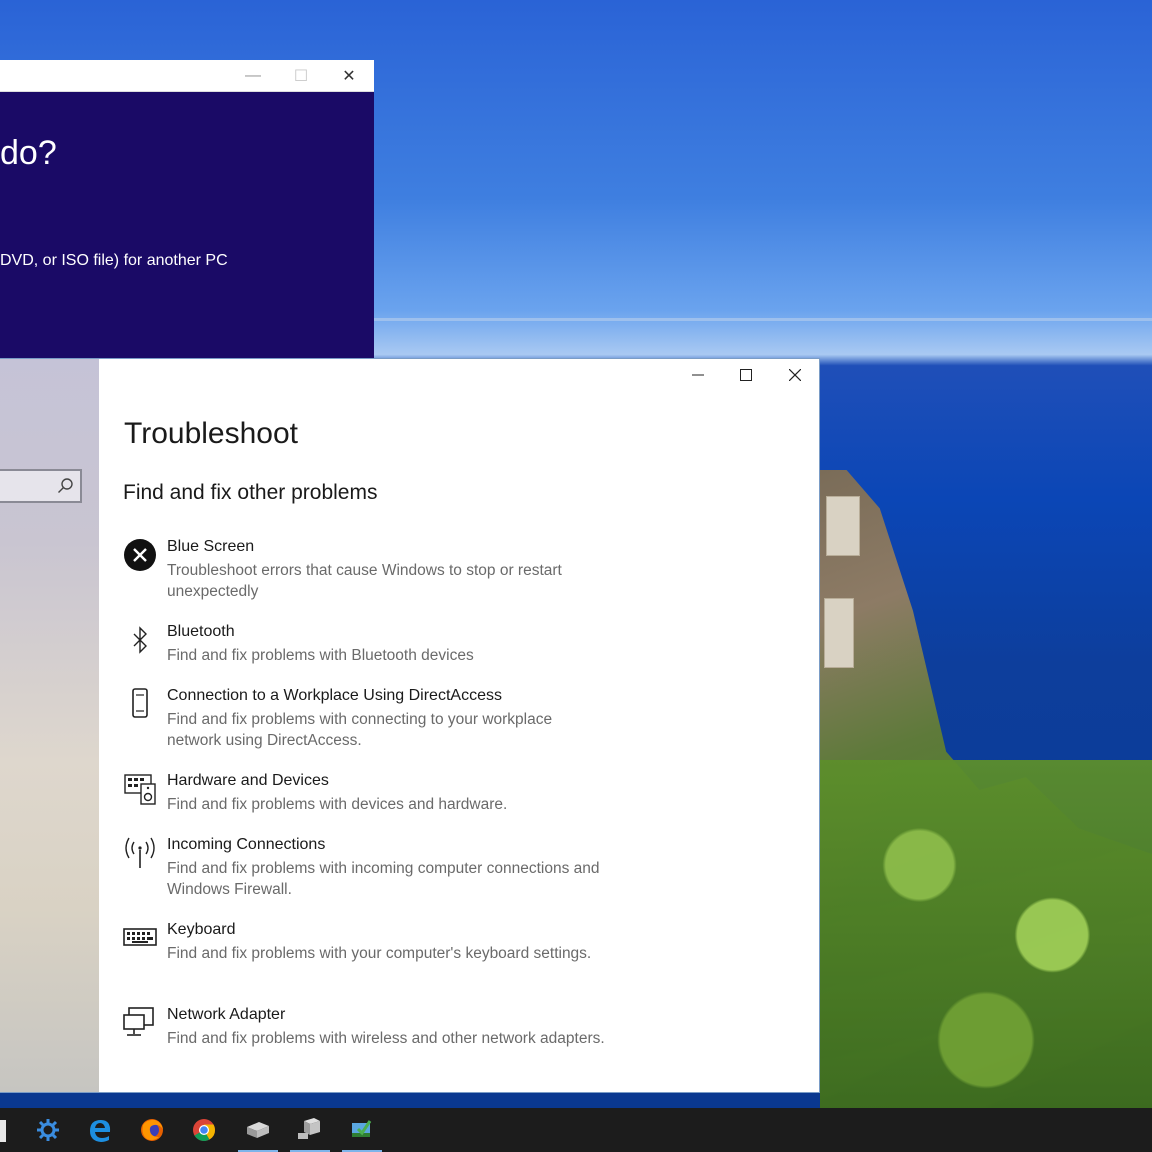 This screenshot has width=1152, height=1152. I want to click on taskbar, so click(576, 1130).